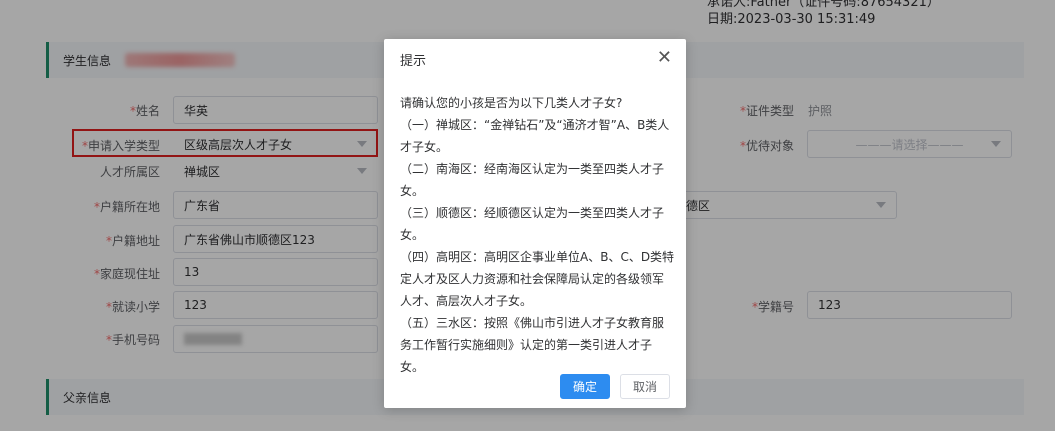 Image resolution: width=1055 pixels, height=431 pixels. Describe the element at coordinates (664, 57) in the screenshot. I see `close-icon: ✕` at that location.